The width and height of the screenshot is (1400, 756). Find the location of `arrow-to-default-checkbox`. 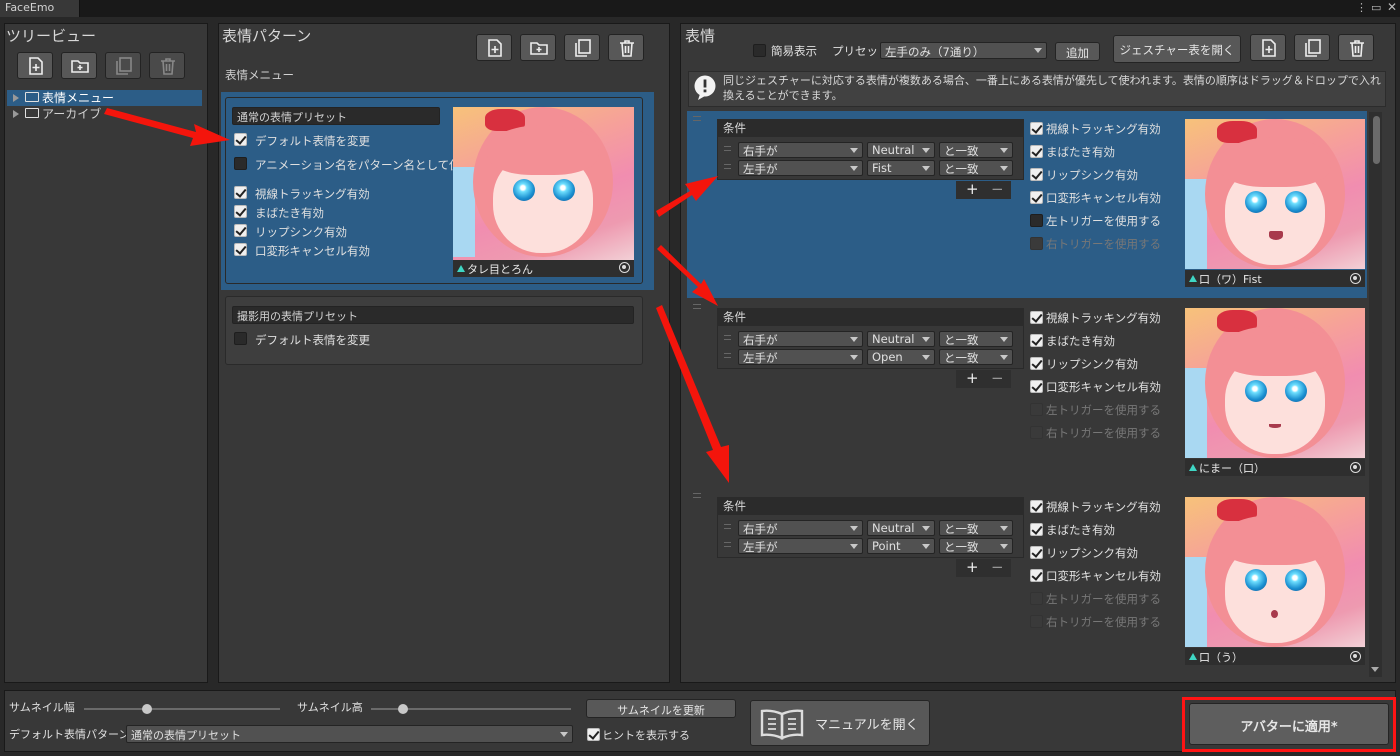

arrow-to-default-checkbox is located at coordinates (167, 127).